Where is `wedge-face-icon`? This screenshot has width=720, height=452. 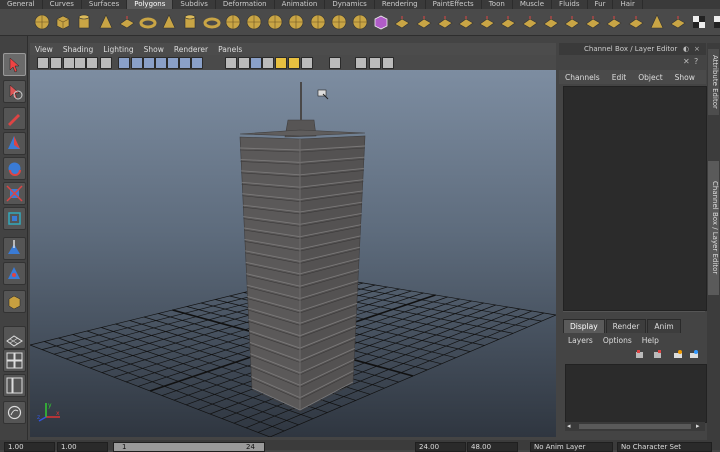 wedge-face-icon is located at coordinates (636, 22).